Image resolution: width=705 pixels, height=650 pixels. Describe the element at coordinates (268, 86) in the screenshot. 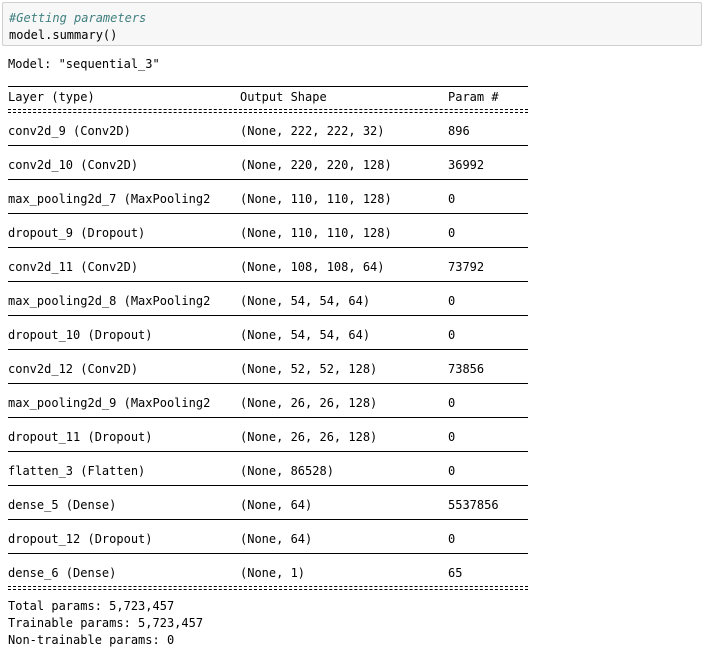

I see `summary-top-rule` at that location.